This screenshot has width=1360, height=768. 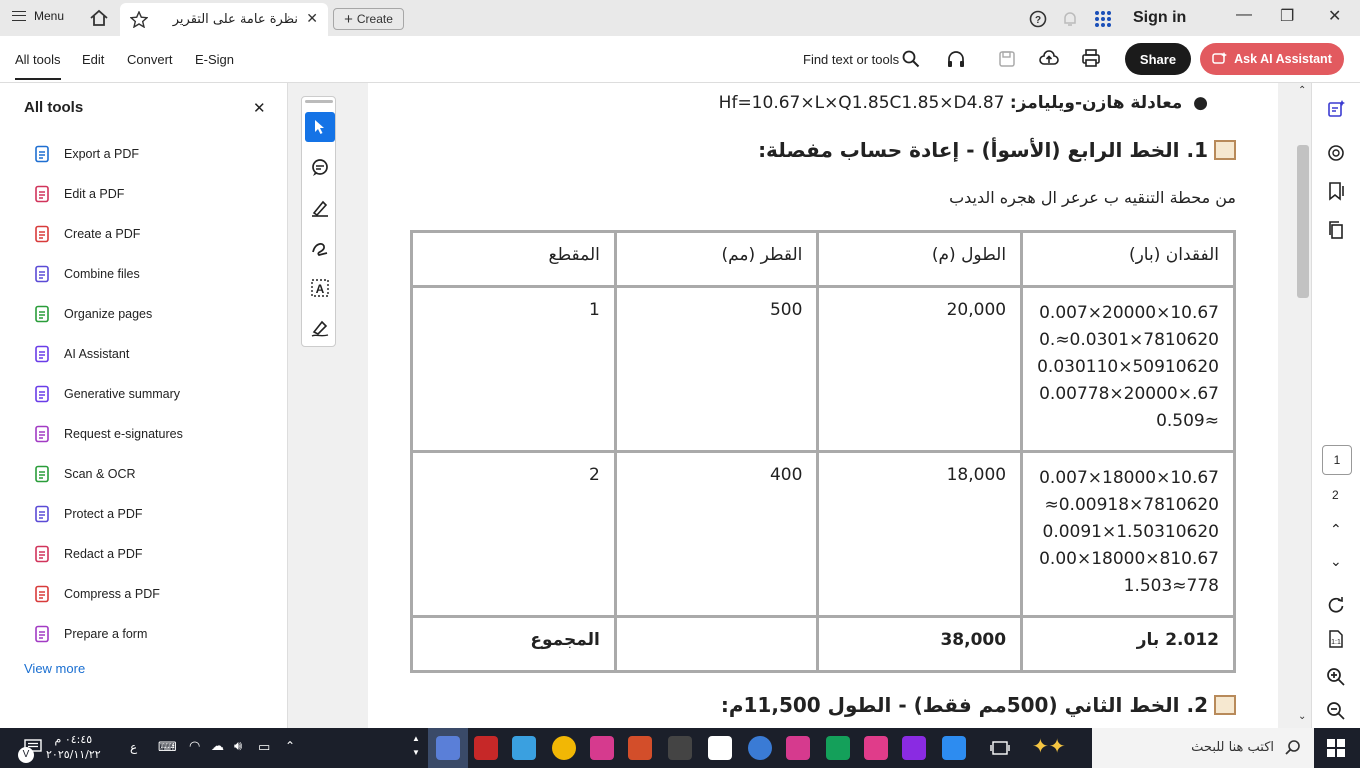 What do you see at coordinates (87, 234) in the screenshot?
I see `tool-item: Create a PDF` at bounding box center [87, 234].